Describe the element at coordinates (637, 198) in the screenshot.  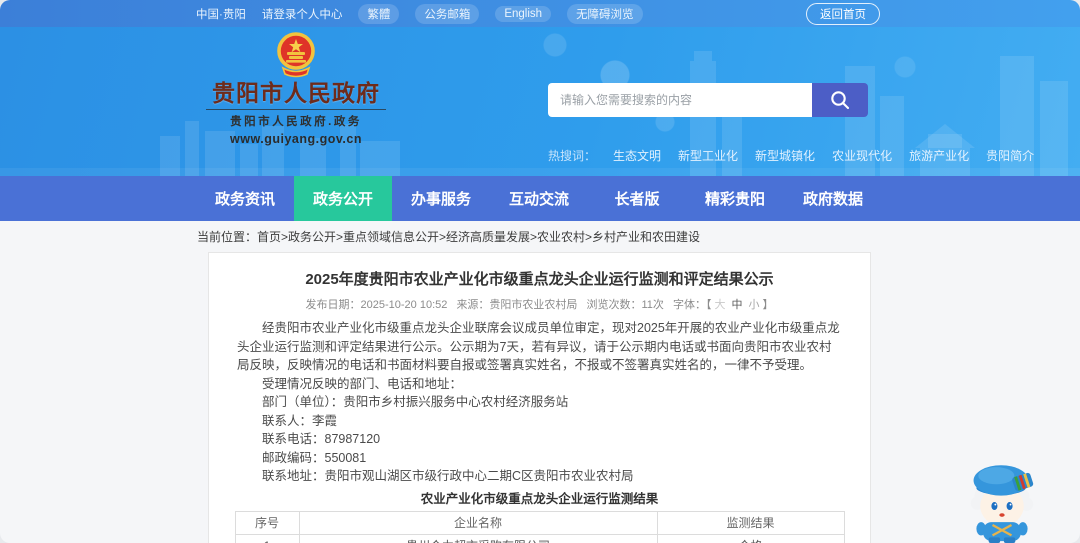
I see `nav-tab-zhangzheban: 长者版` at that location.